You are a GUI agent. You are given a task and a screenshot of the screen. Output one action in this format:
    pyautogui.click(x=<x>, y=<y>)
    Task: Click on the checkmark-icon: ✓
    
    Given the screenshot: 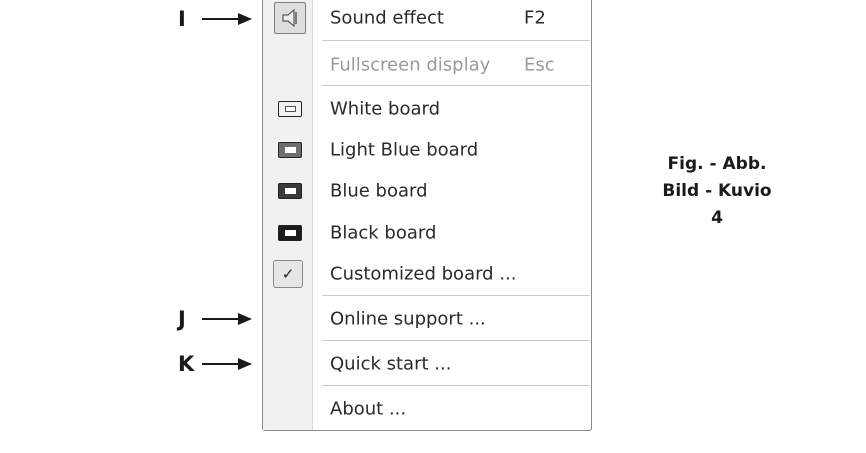 What is the action you would take?
    pyautogui.click(x=288, y=274)
    